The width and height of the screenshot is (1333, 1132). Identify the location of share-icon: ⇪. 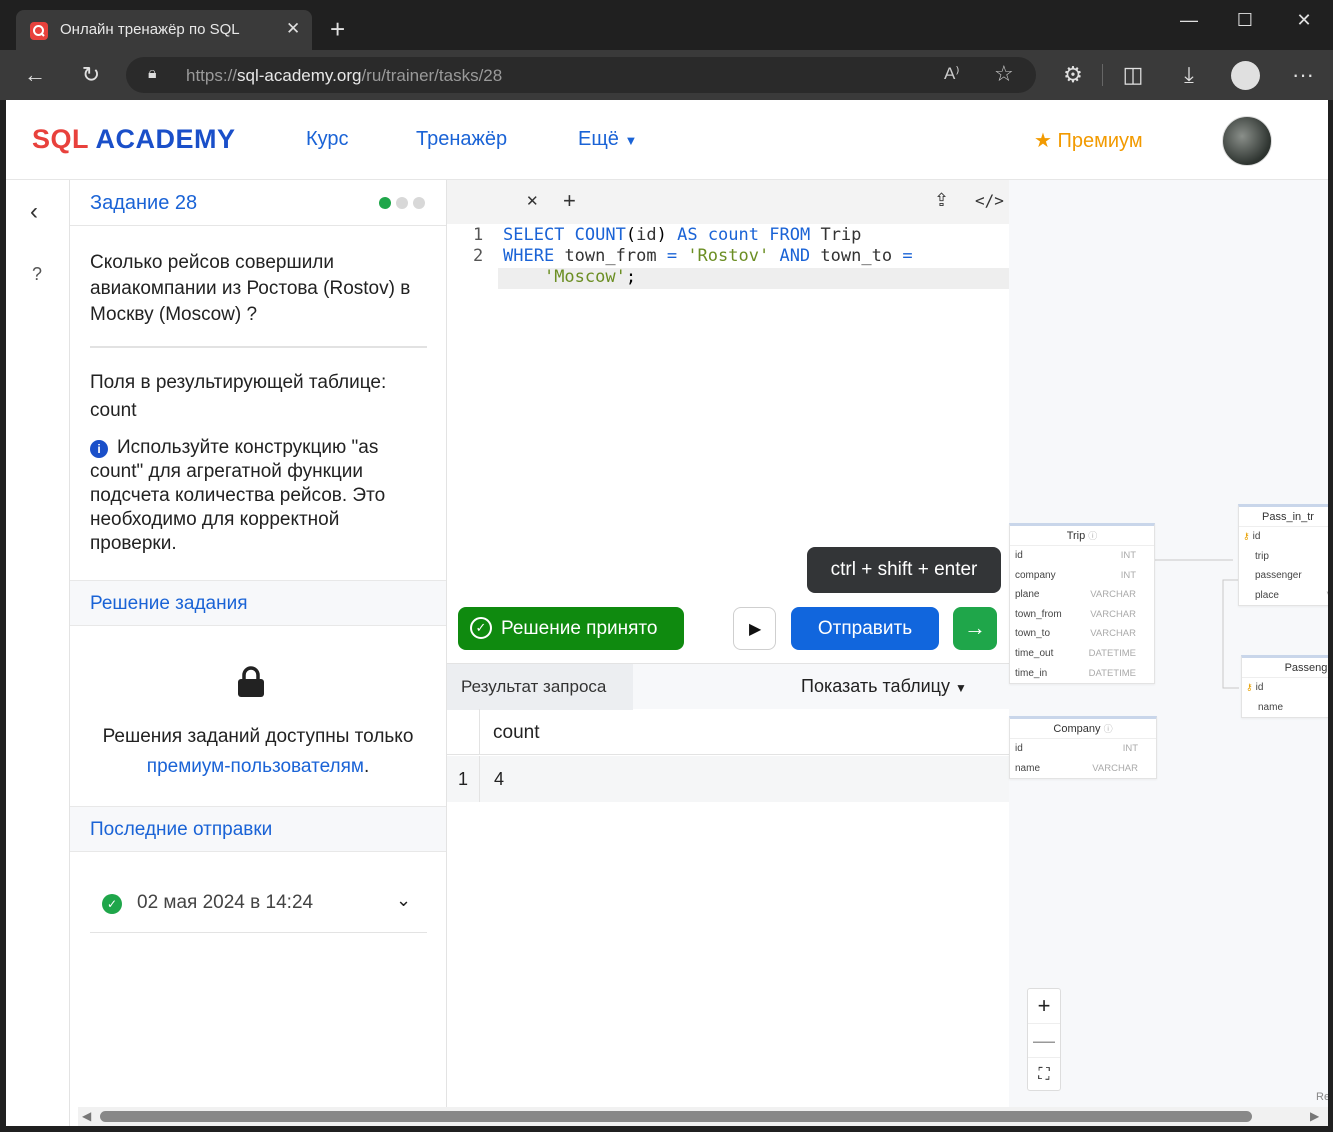
(941, 200).